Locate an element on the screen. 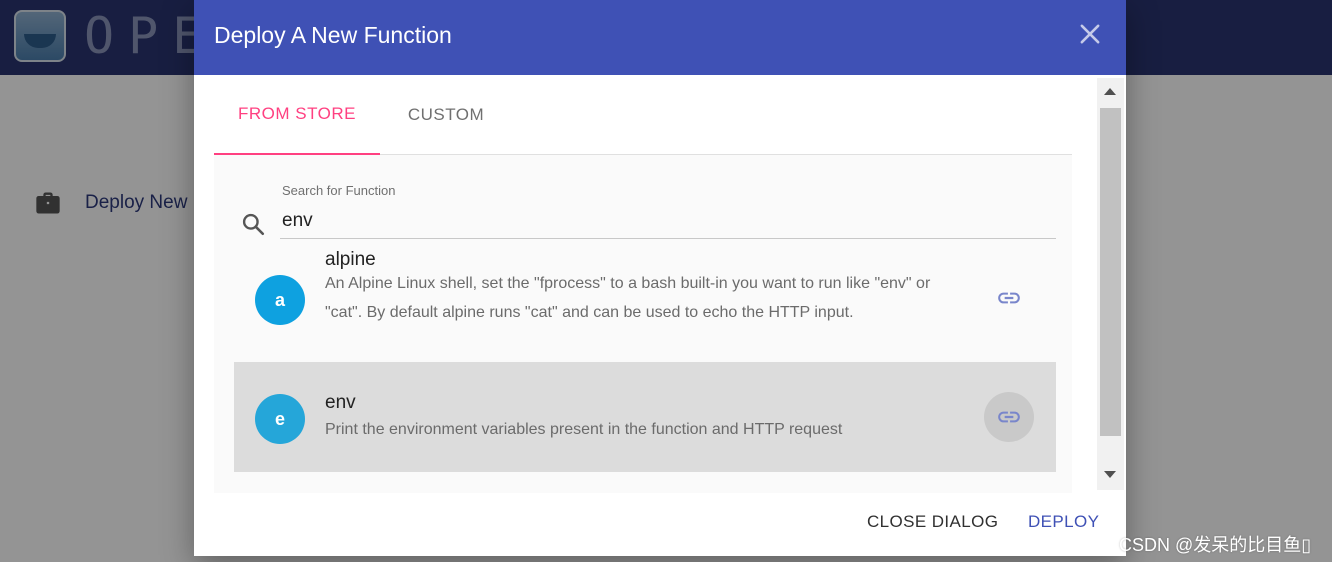 Image resolution: width=1332 pixels, height=562 pixels. scroll-up-arrow-icon is located at coordinates (1110, 91).